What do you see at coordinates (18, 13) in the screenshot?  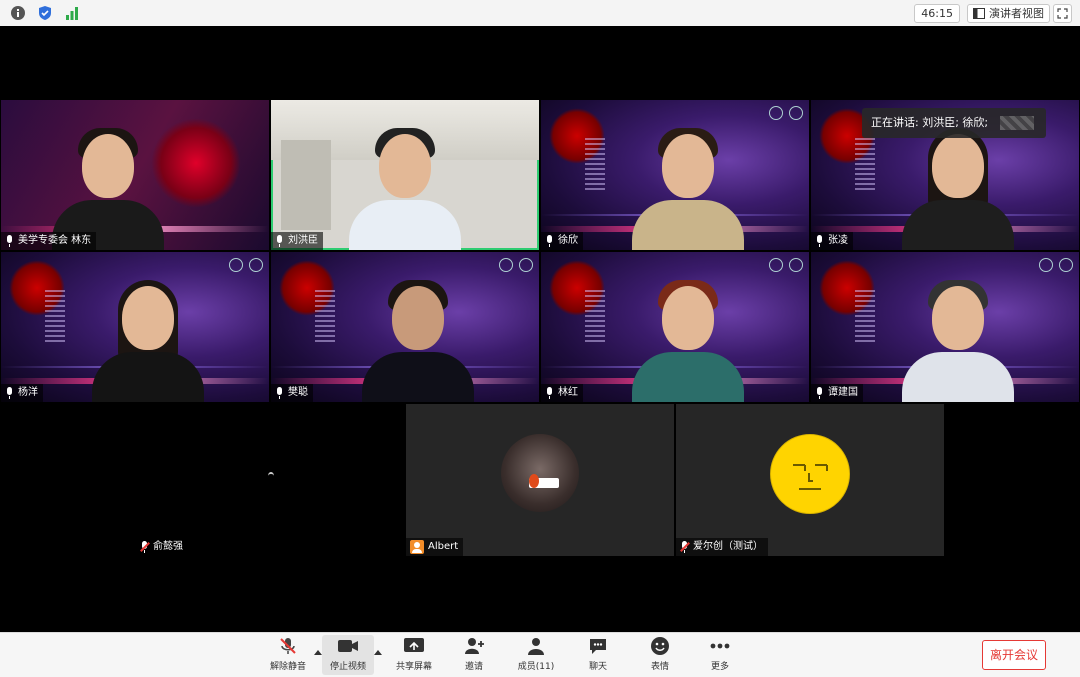 I see `info-icon` at bounding box center [18, 13].